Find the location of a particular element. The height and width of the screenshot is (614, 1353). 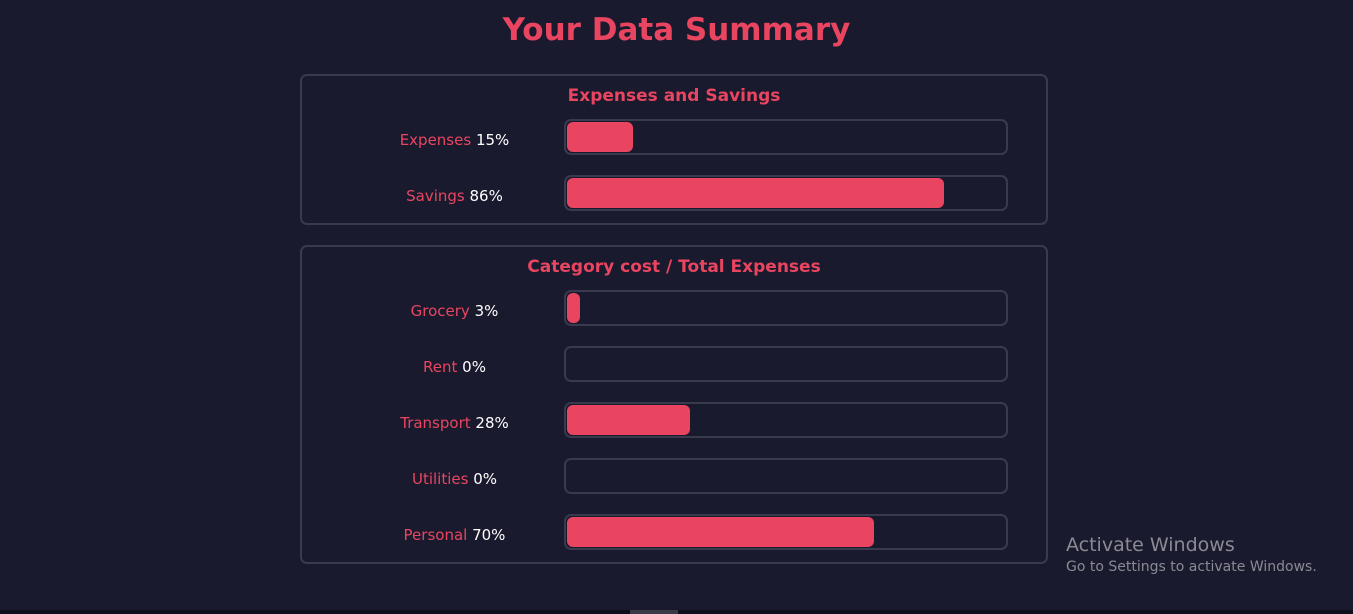

rent-row: Rent 0% is located at coordinates (674, 369).